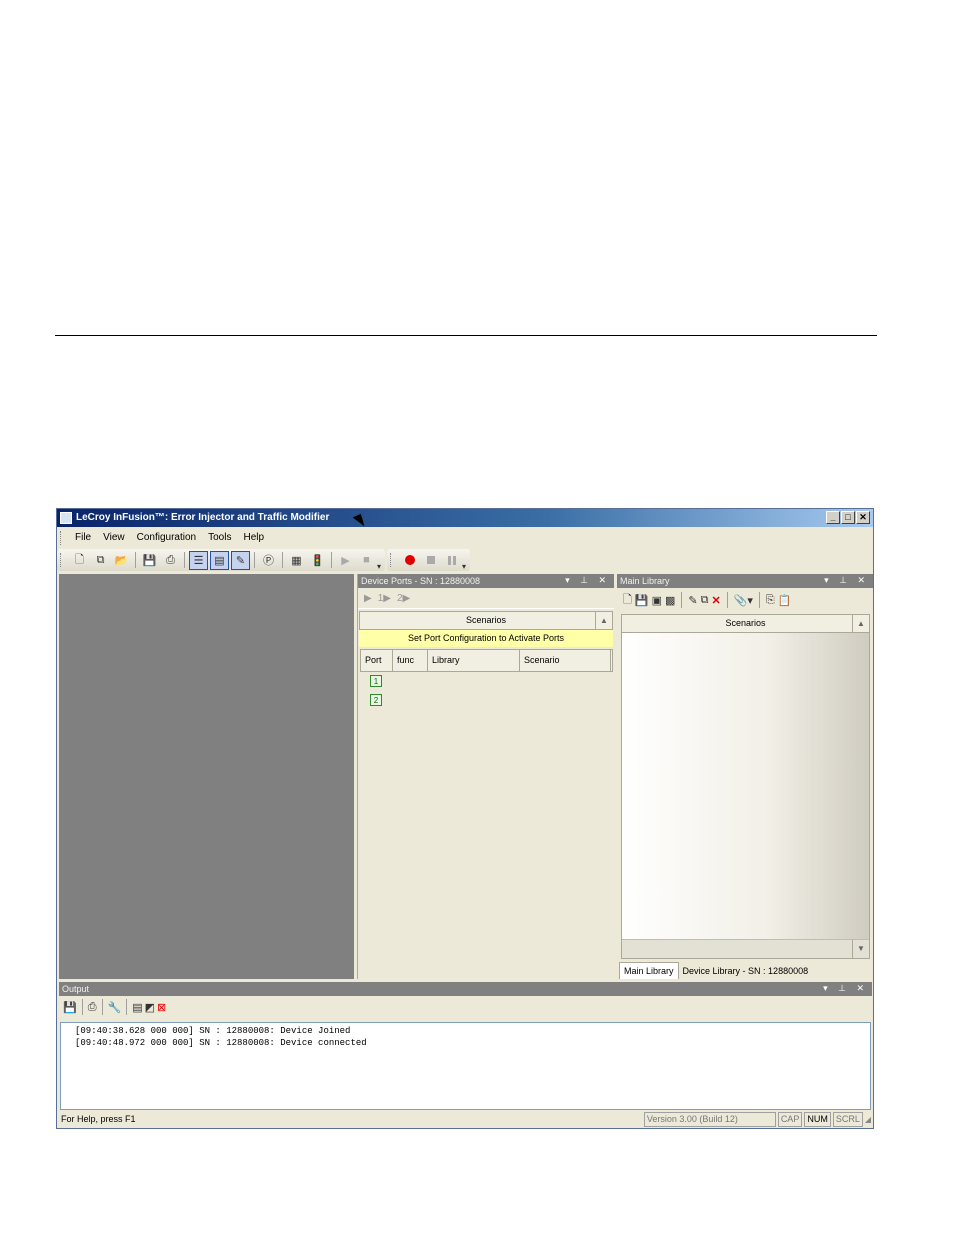  What do you see at coordinates (317, 560) in the screenshot?
I see `traffic-light-icon: 🚦` at bounding box center [317, 560].